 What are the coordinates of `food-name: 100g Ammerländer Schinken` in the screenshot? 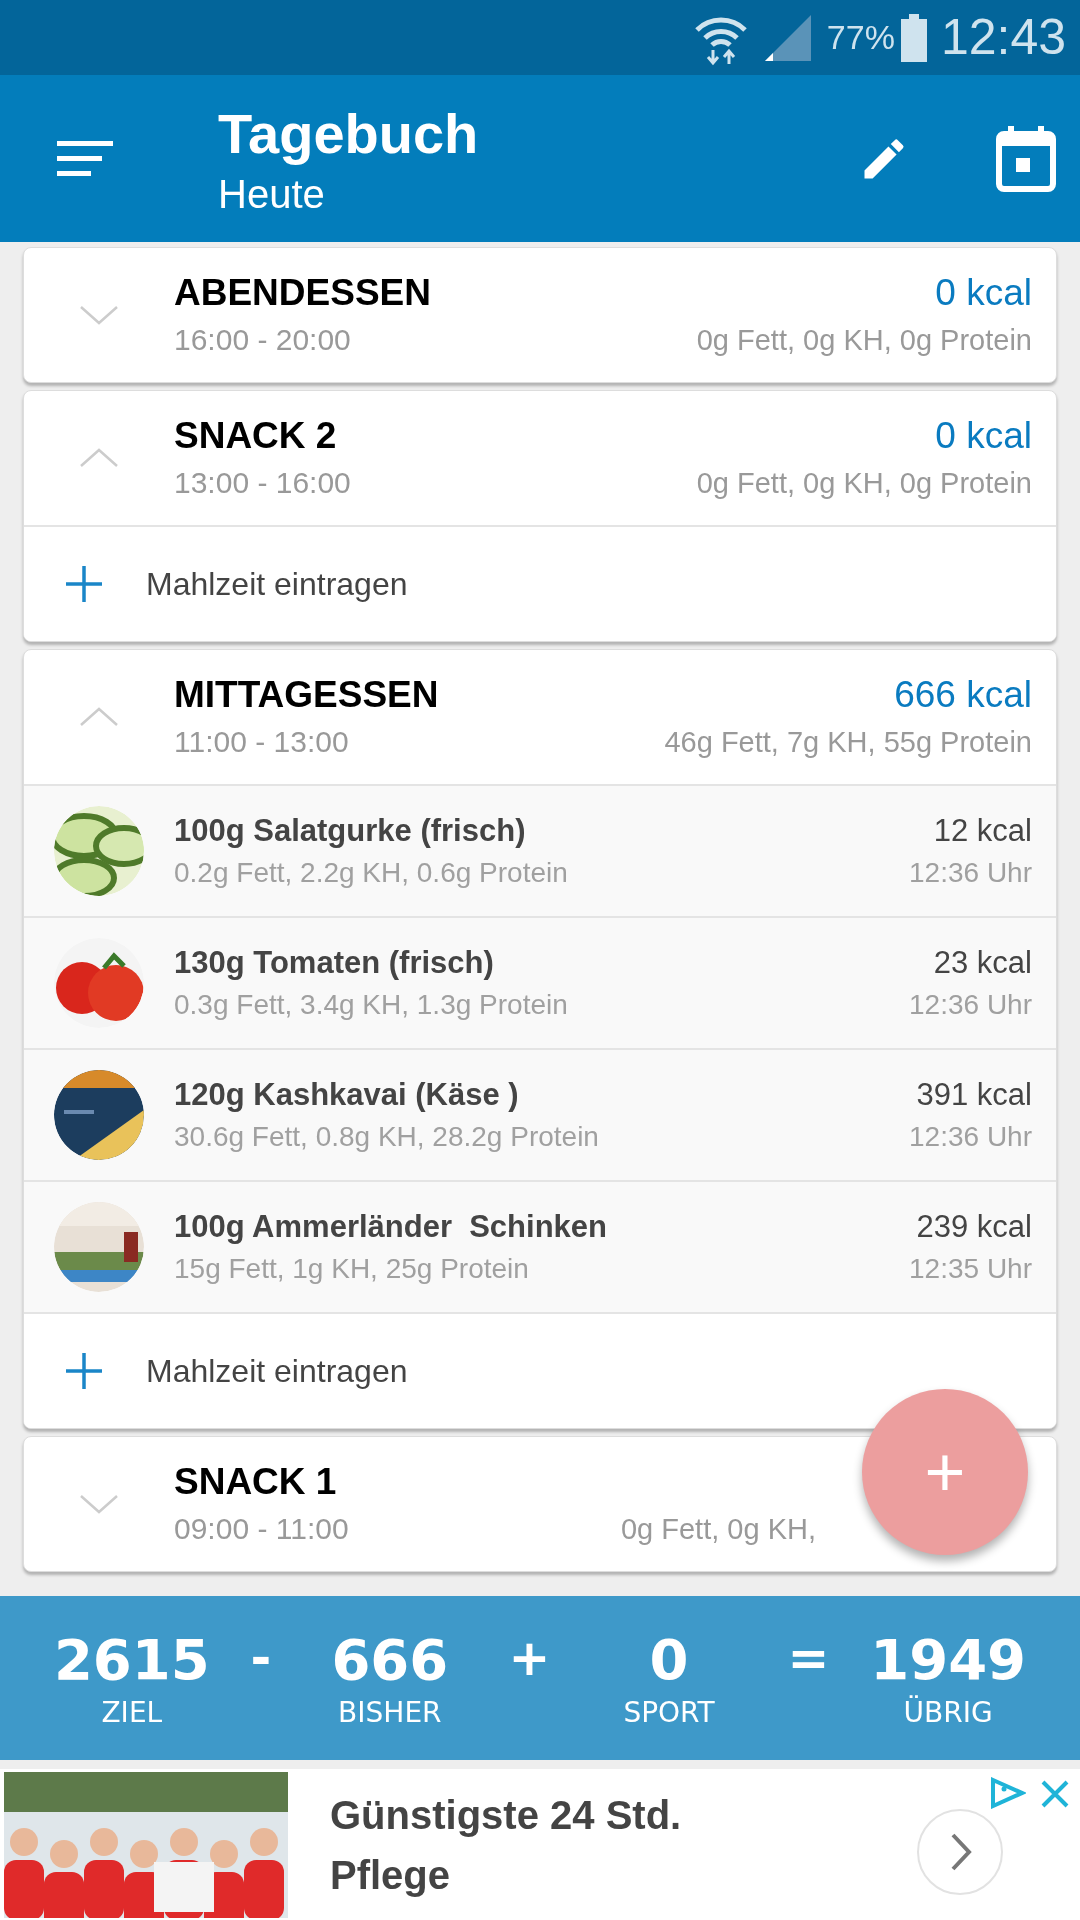 It's located at (391, 1227).